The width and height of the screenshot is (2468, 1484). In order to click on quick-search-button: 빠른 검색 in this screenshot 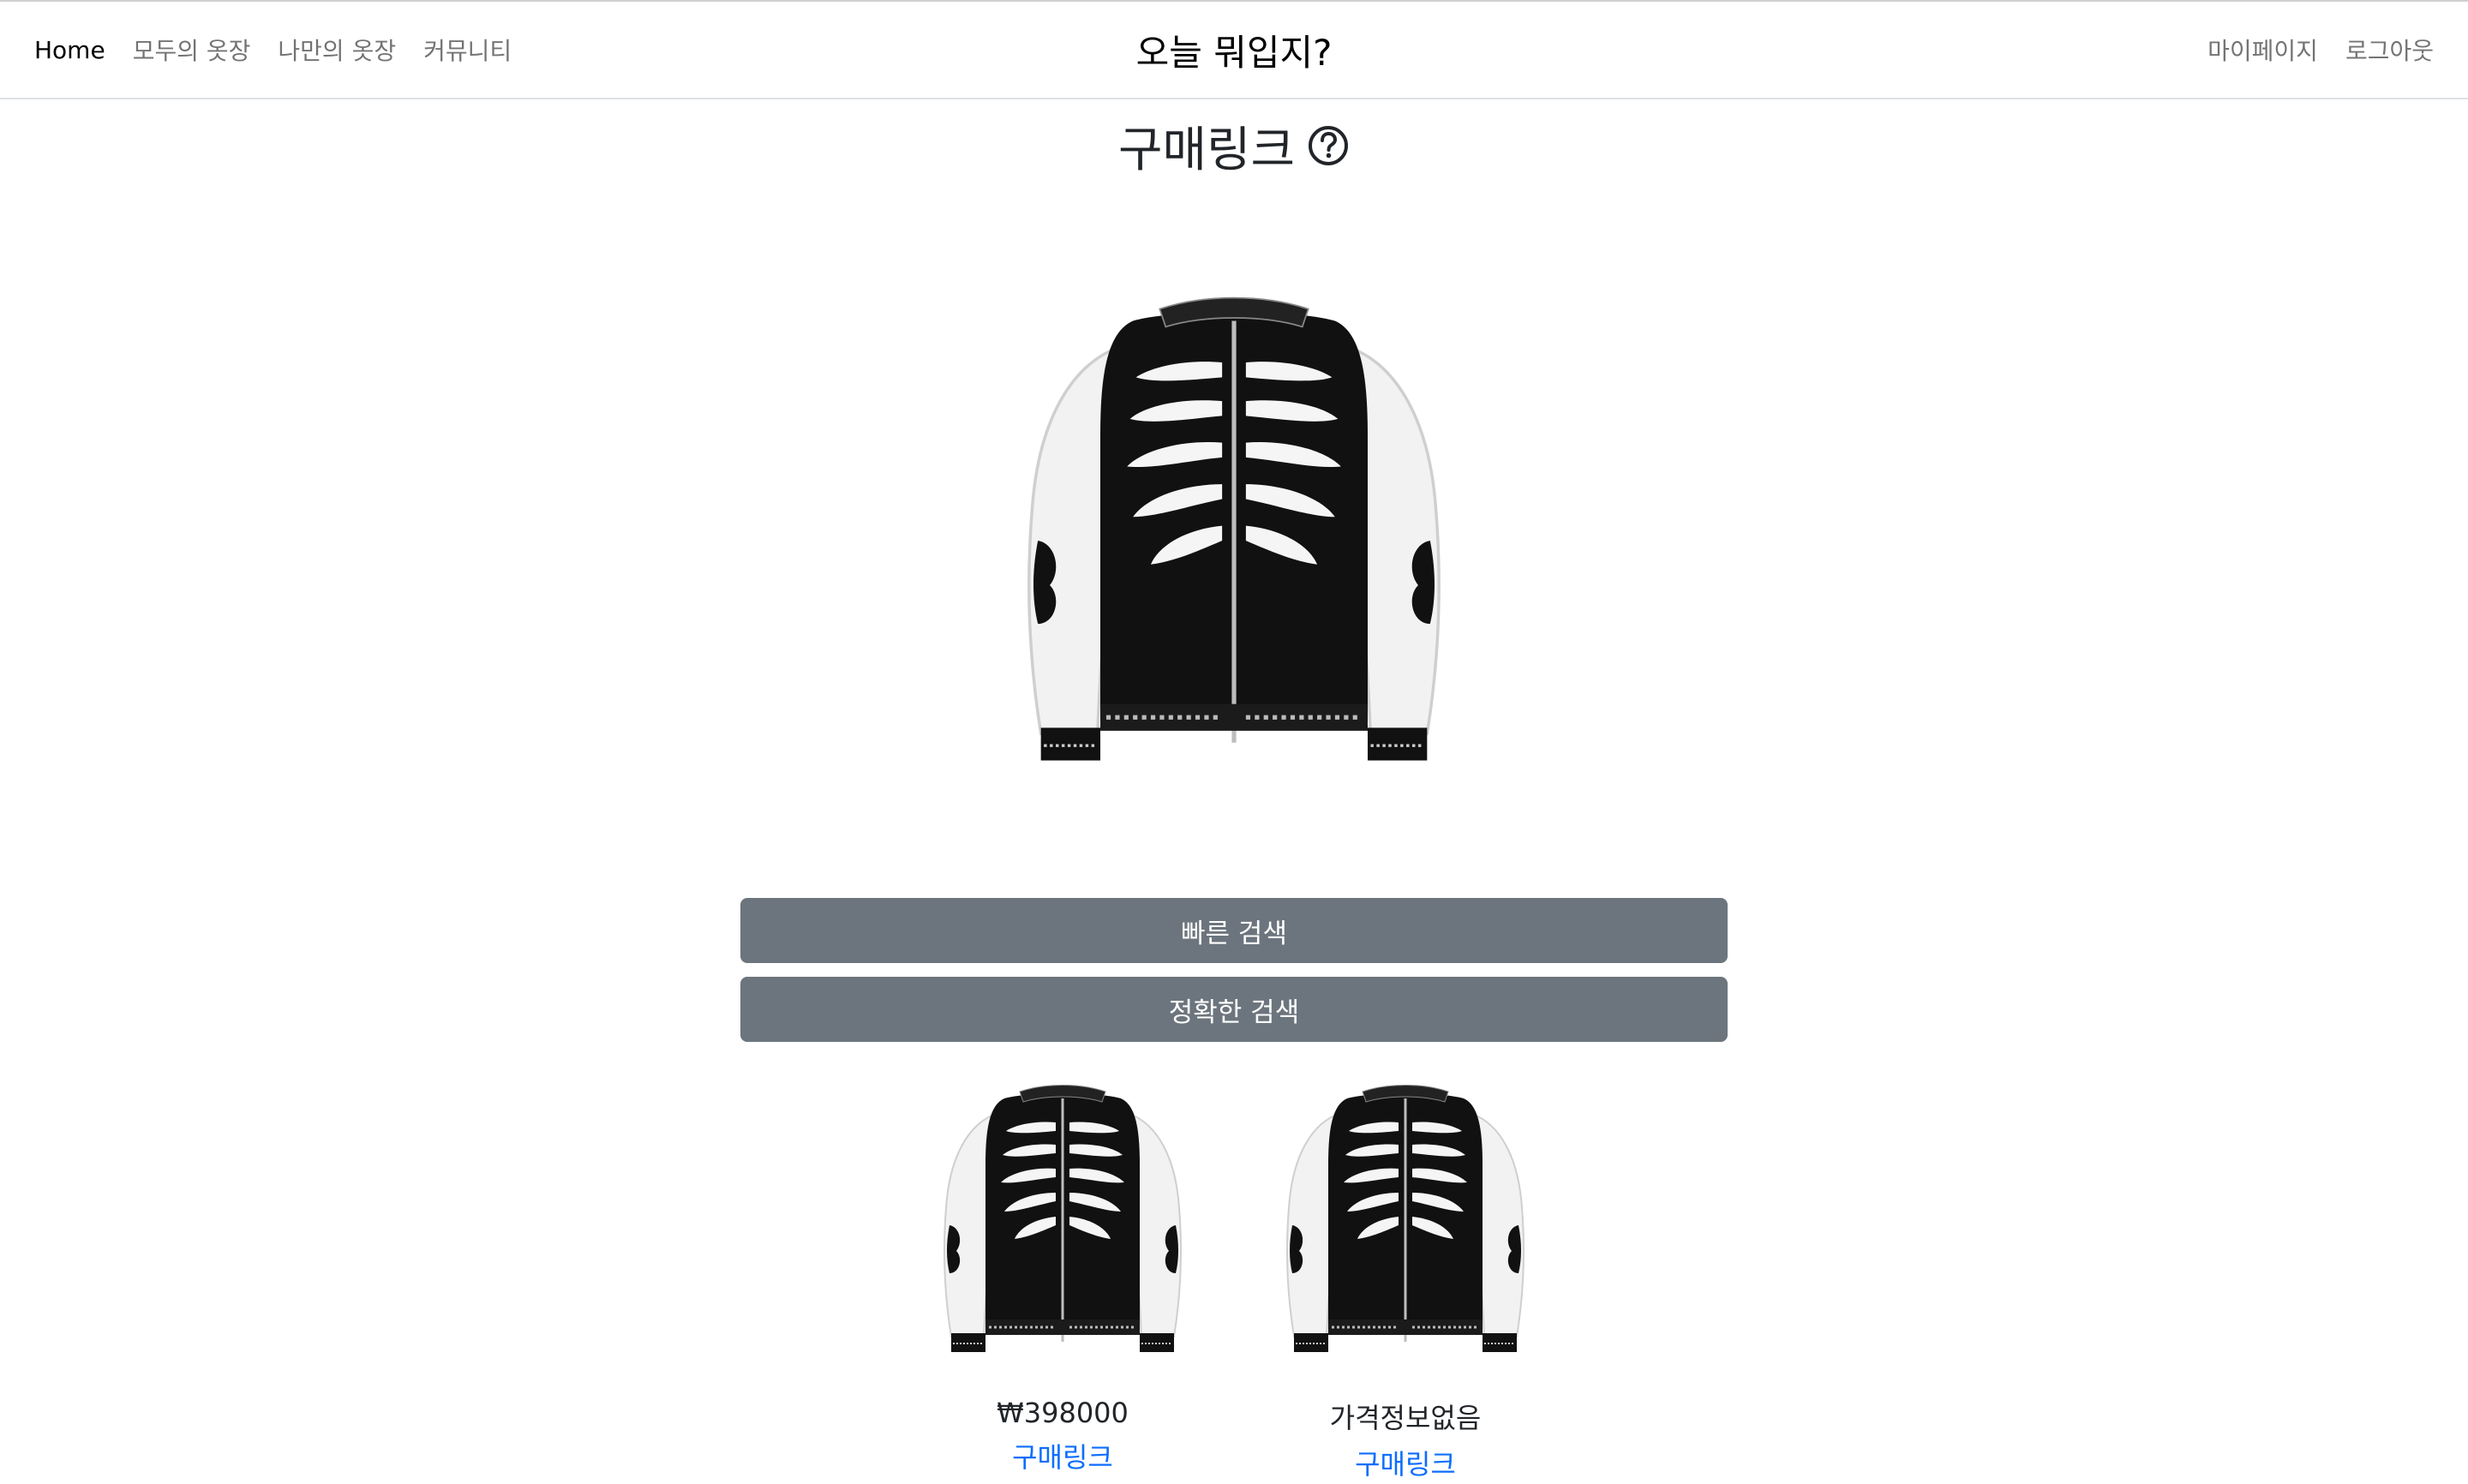, I will do `click(1234, 930)`.